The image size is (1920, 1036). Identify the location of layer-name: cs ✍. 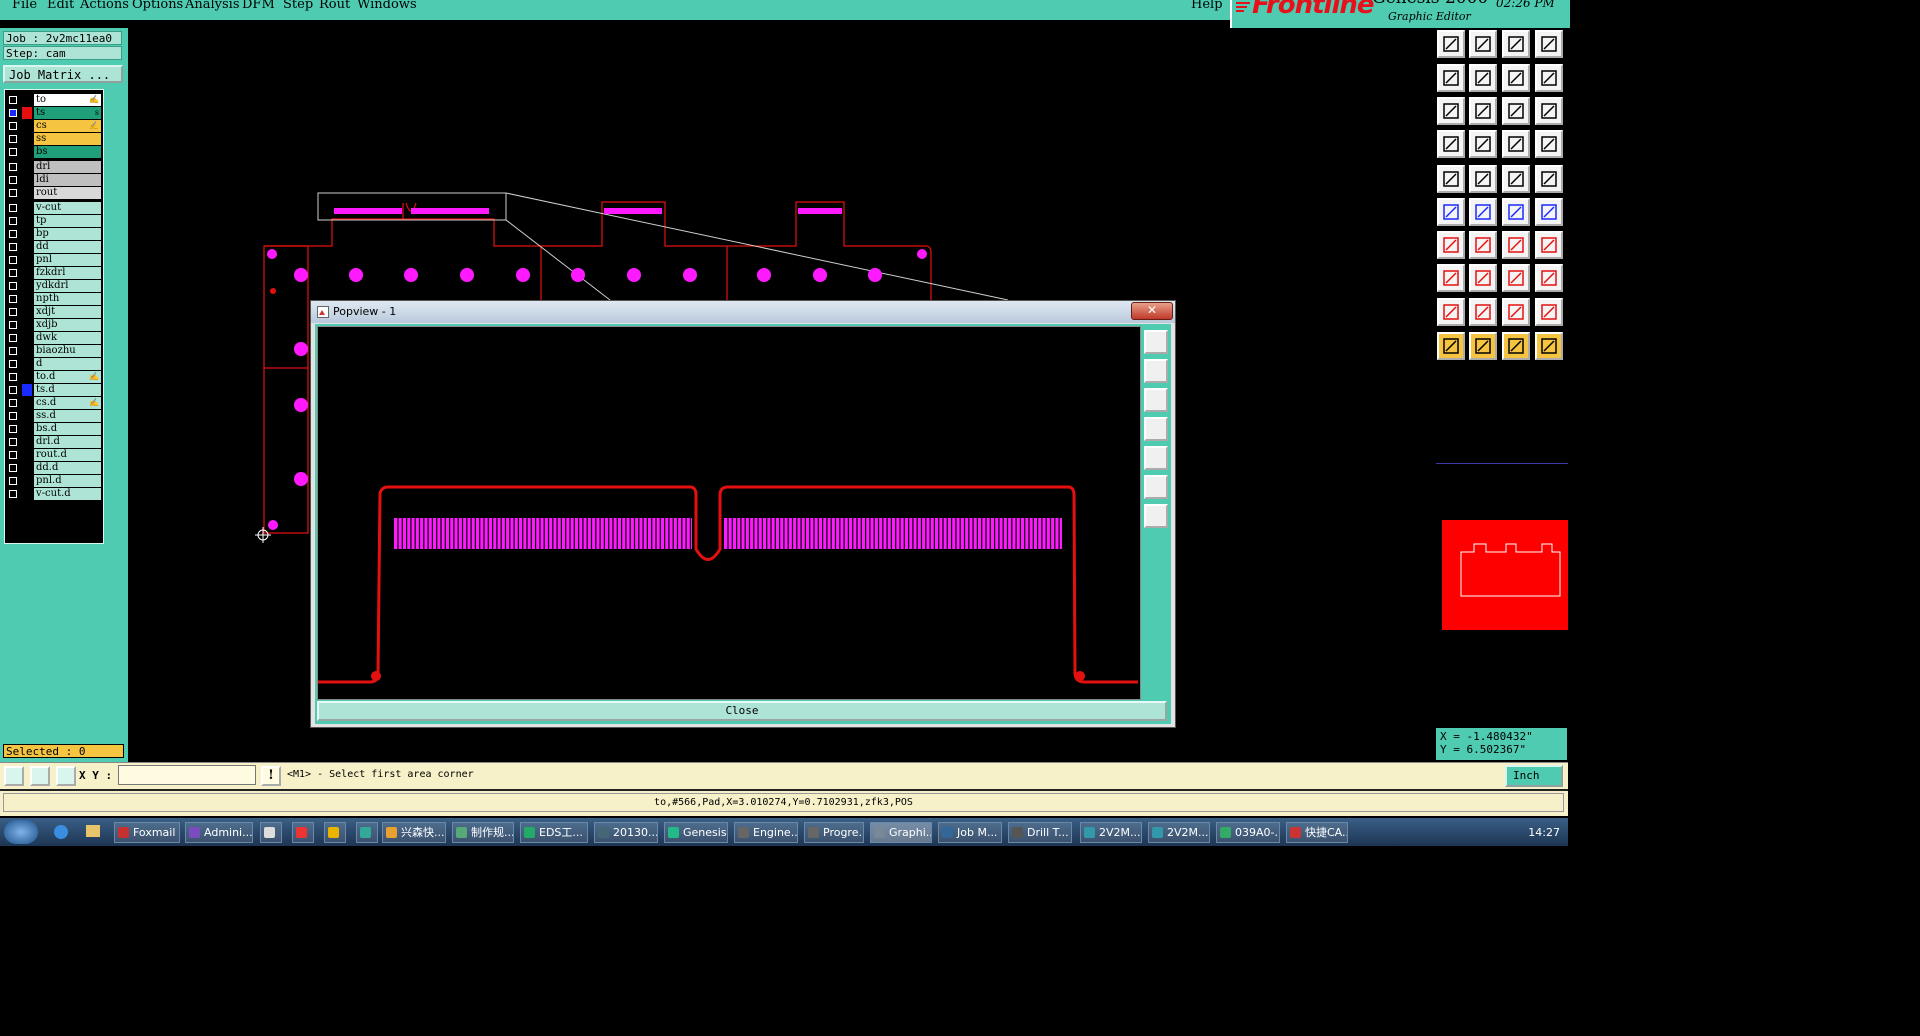
(67, 126).